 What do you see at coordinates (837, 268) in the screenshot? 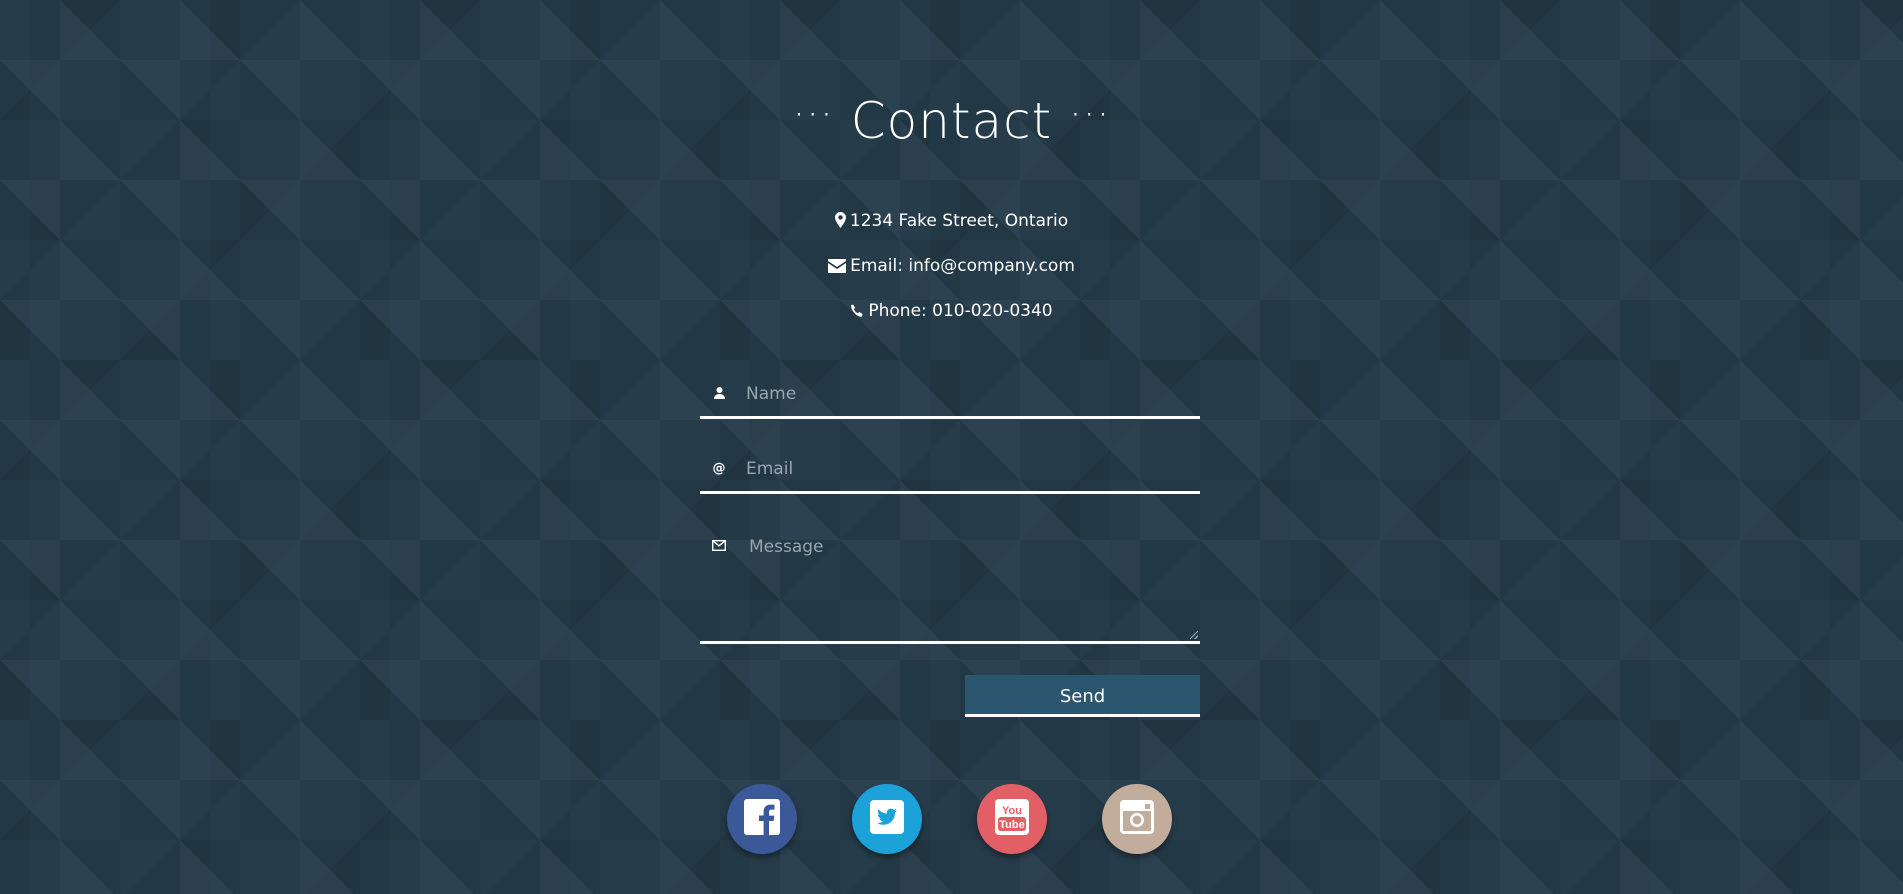
I see `envelope-icon` at bounding box center [837, 268].